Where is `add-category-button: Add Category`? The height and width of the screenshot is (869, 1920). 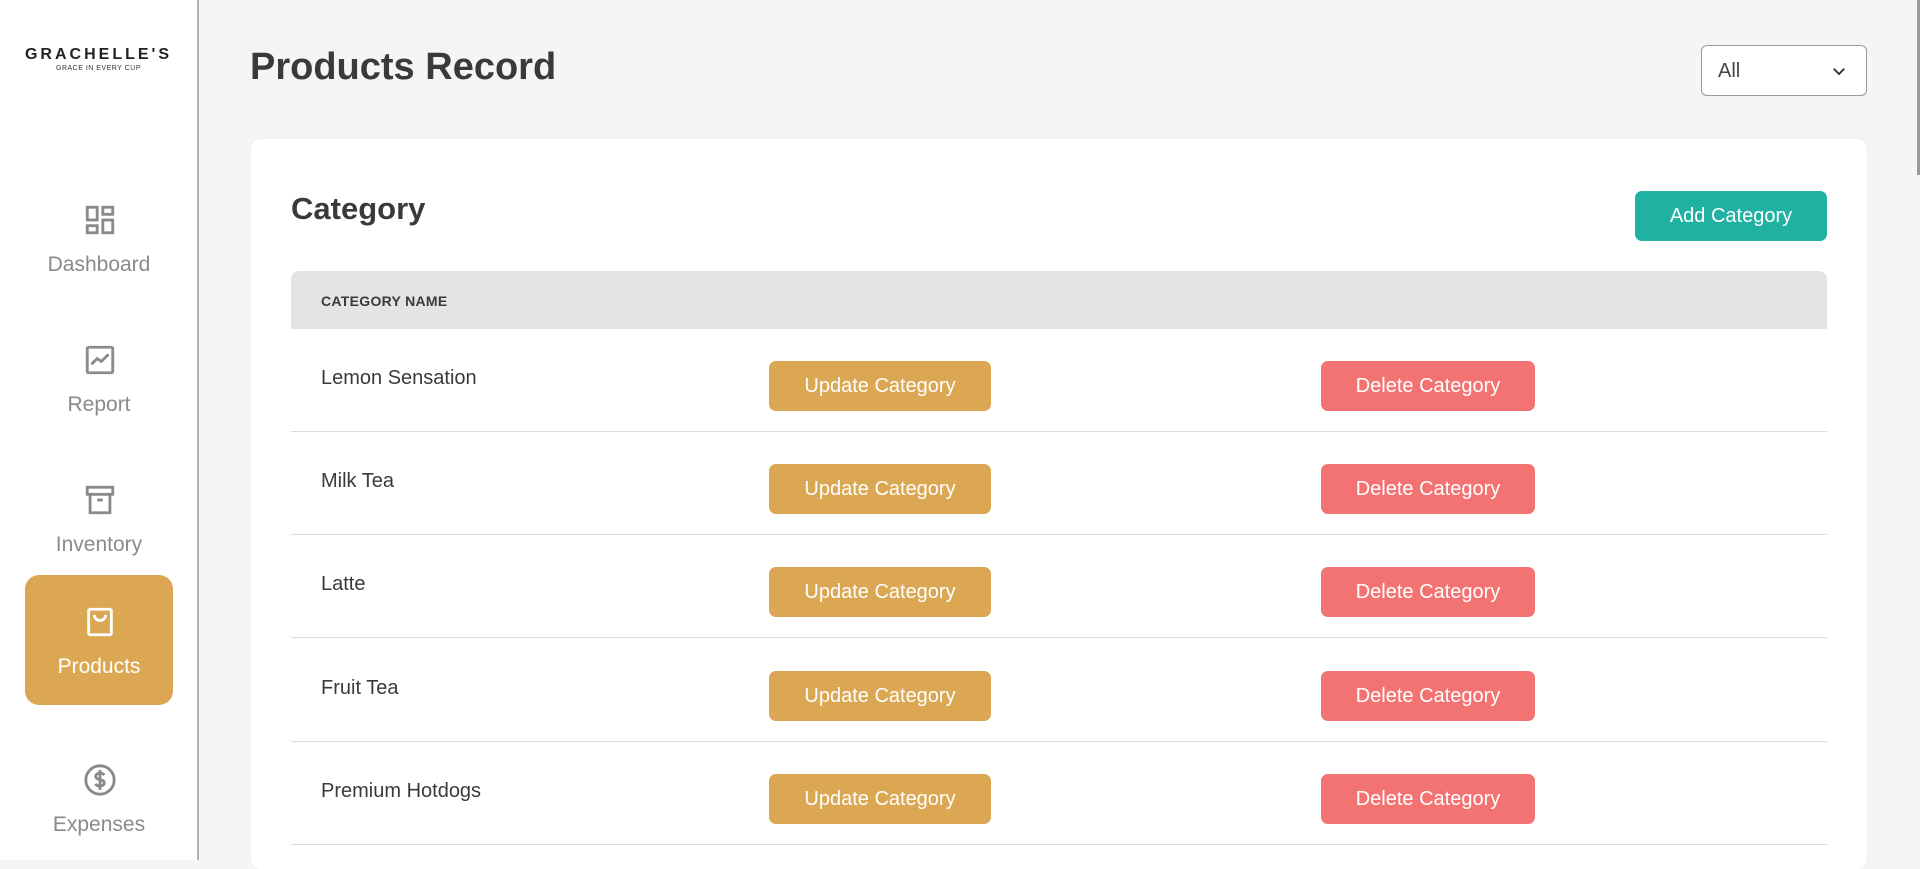 add-category-button: Add Category is located at coordinates (1731, 216).